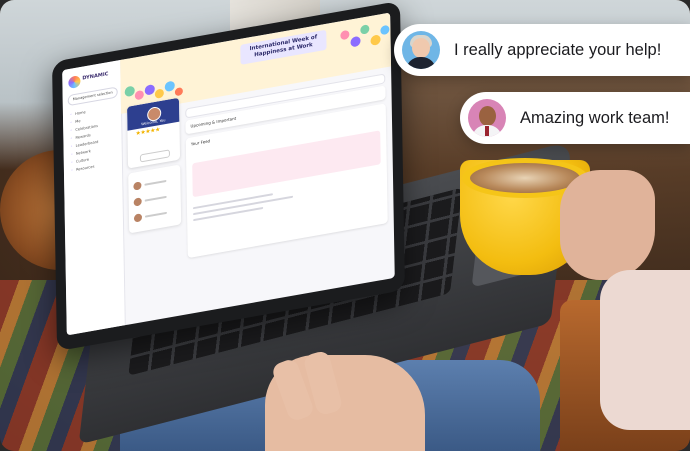 The height and width of the screenshot is (451, 690). What do you see at coordinates (80, 137) in the screenshot?
I see `nav-item-rewards: Rewards` at bounding box center [80, 137].